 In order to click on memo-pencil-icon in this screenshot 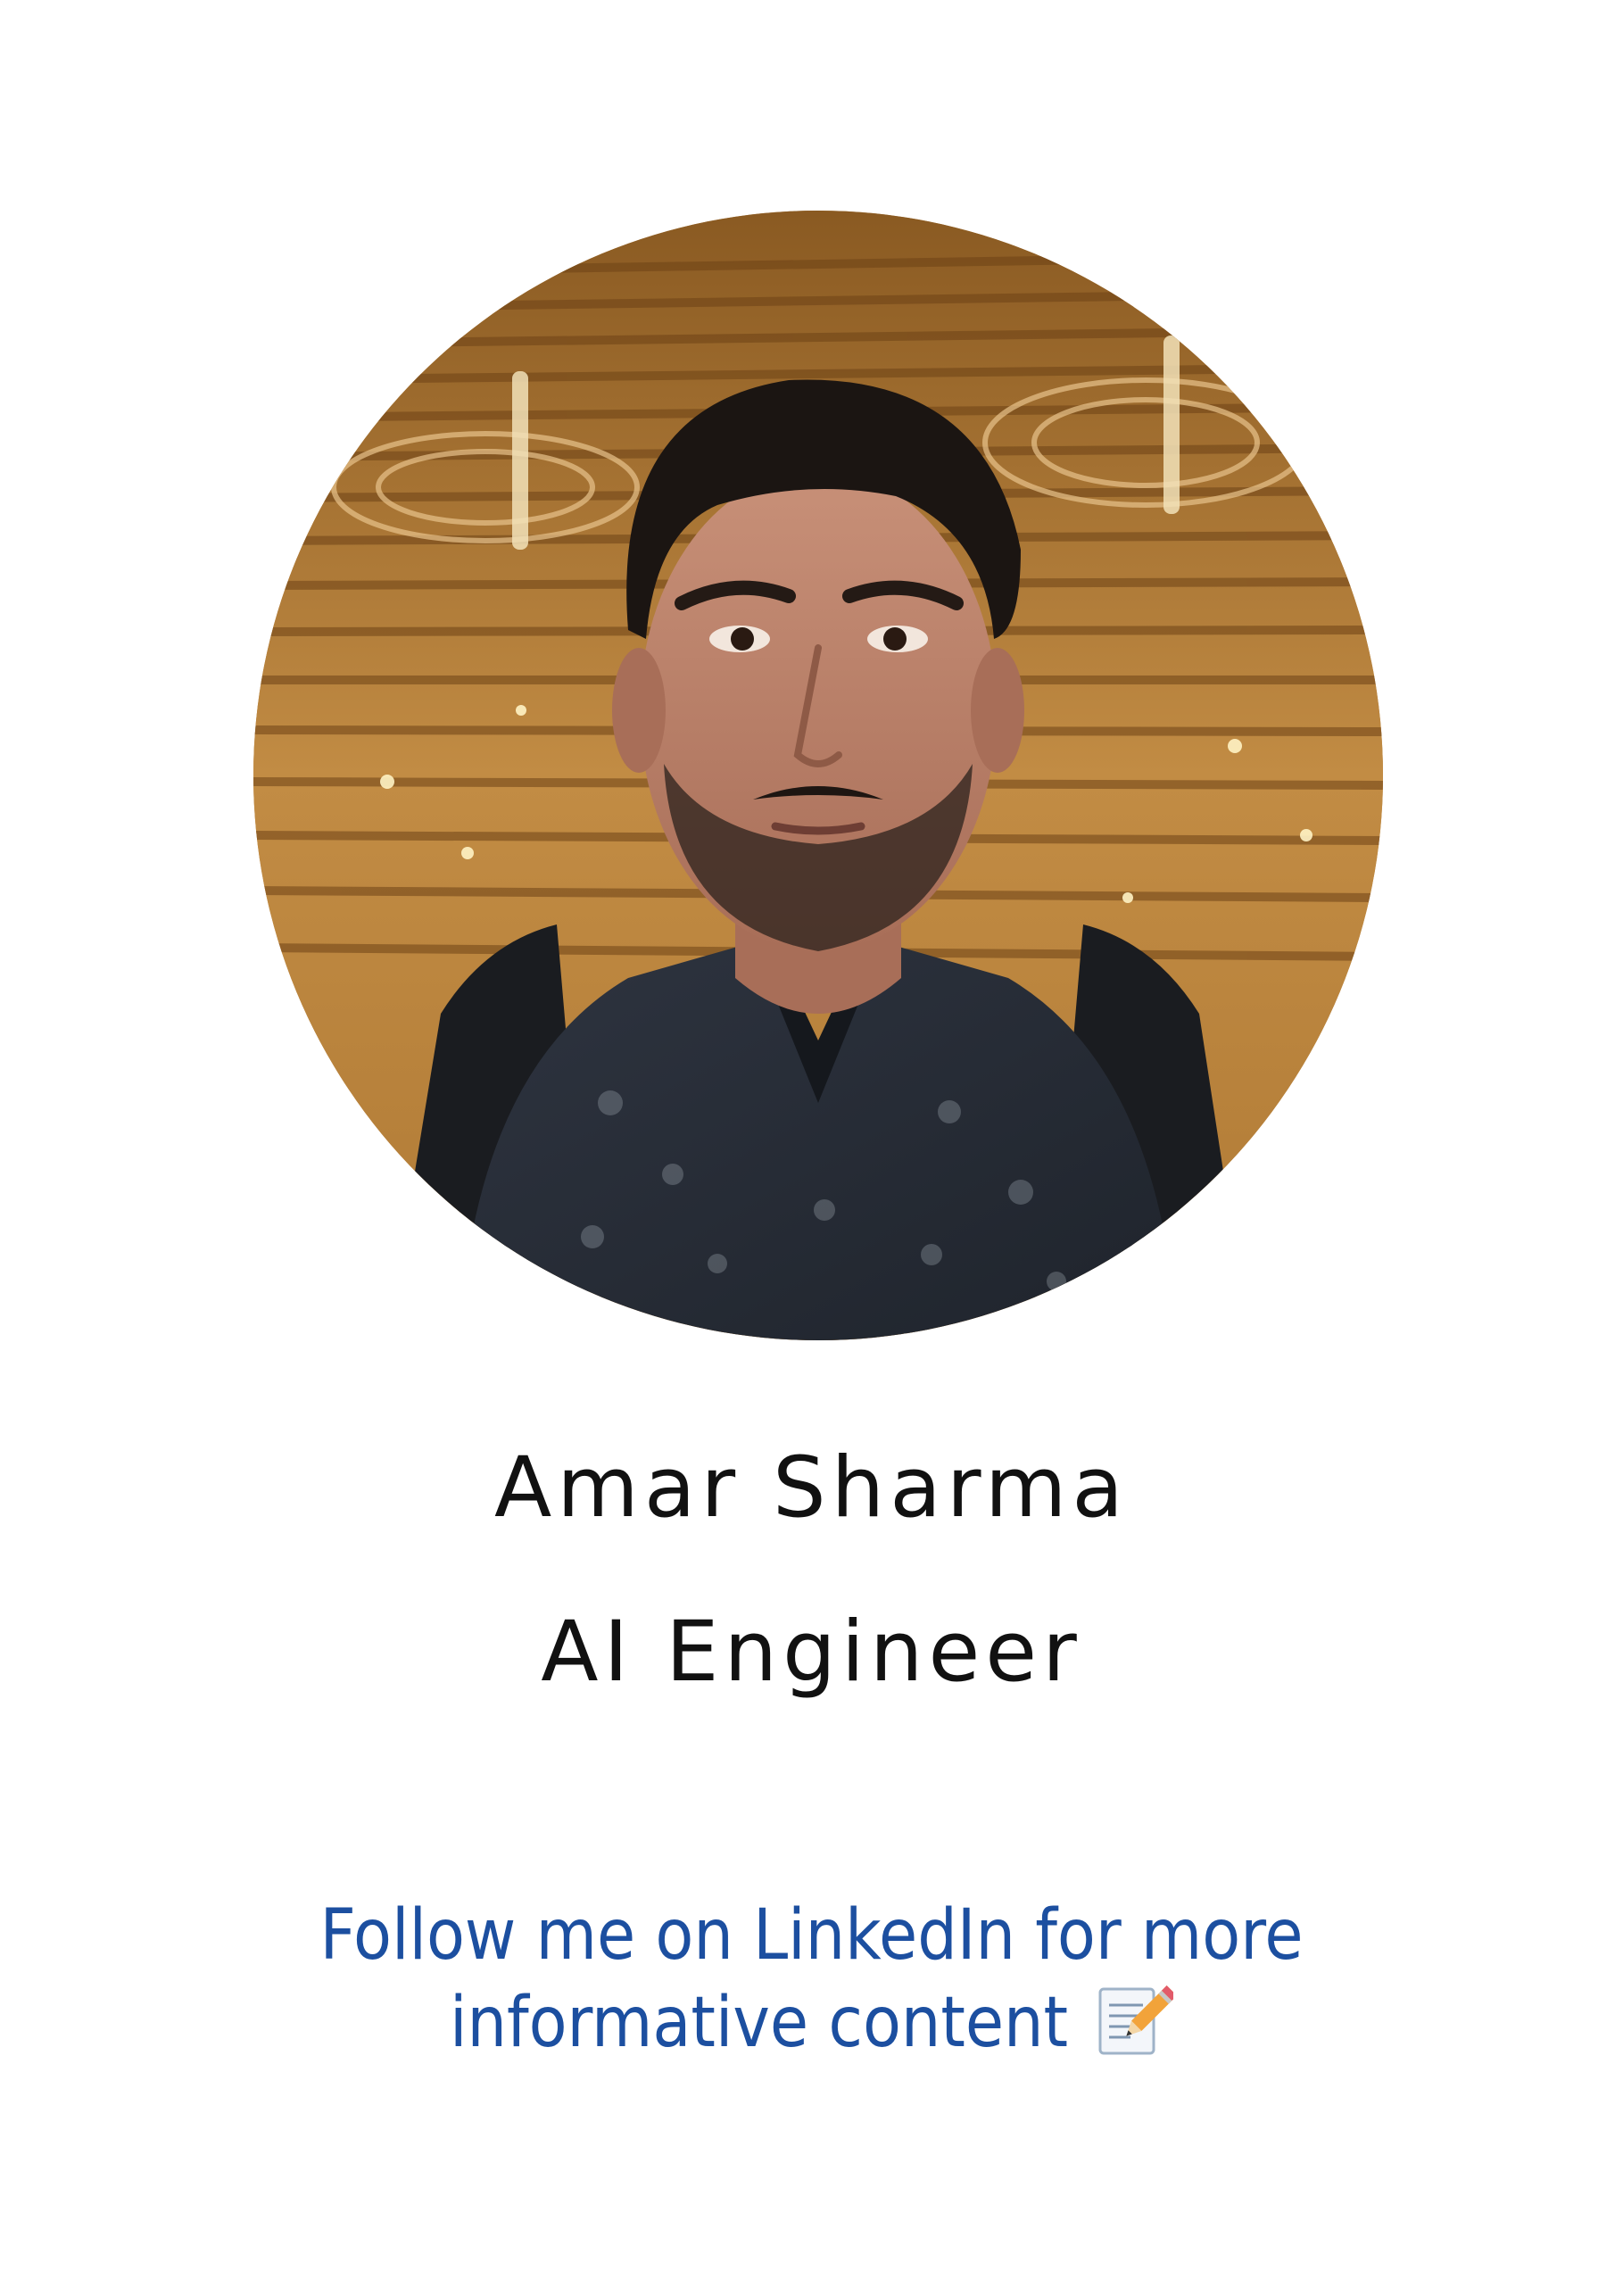, I will do `click(1134, 2019)`.